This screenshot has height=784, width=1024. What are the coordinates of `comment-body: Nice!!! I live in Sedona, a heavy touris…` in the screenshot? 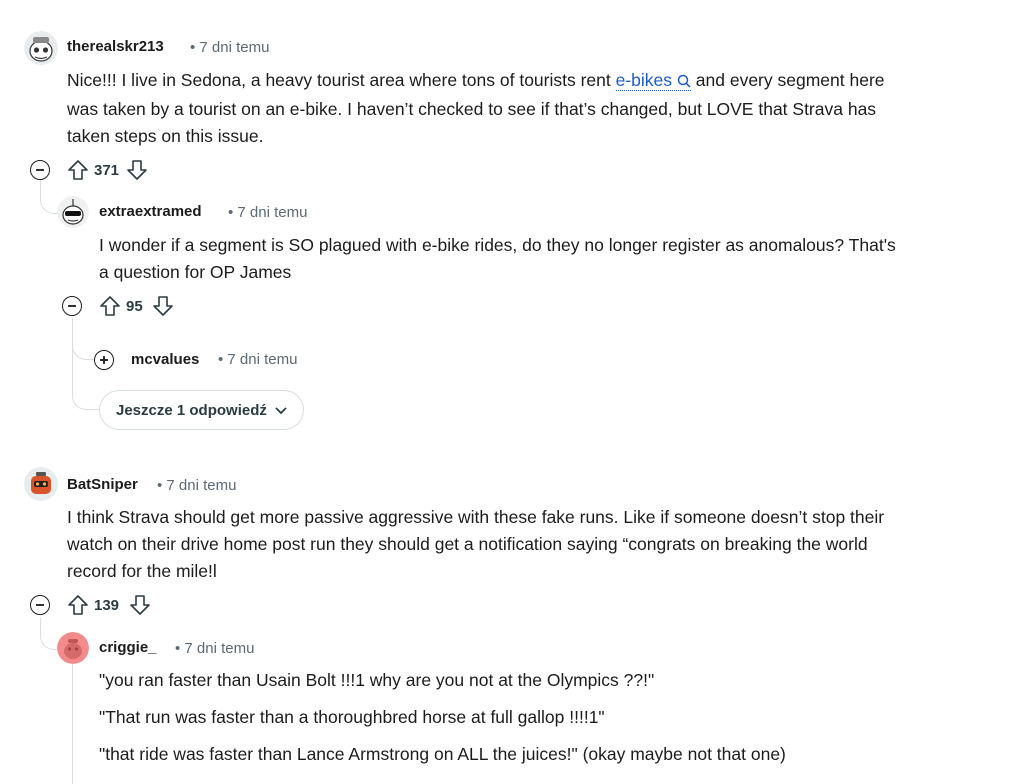 It's located at (537, 108).